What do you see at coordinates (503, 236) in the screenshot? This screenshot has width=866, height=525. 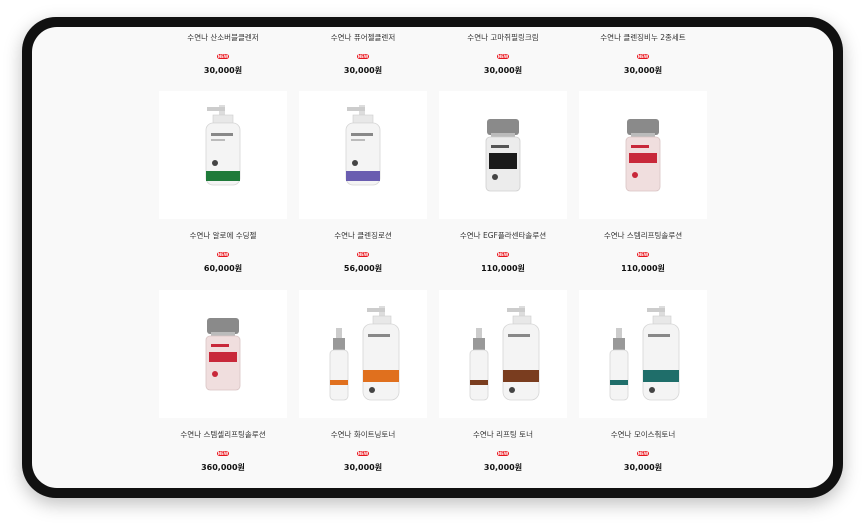 I see `product-name: 수연나 EGF플라센타솔루션` at bounding box center [503, 236].